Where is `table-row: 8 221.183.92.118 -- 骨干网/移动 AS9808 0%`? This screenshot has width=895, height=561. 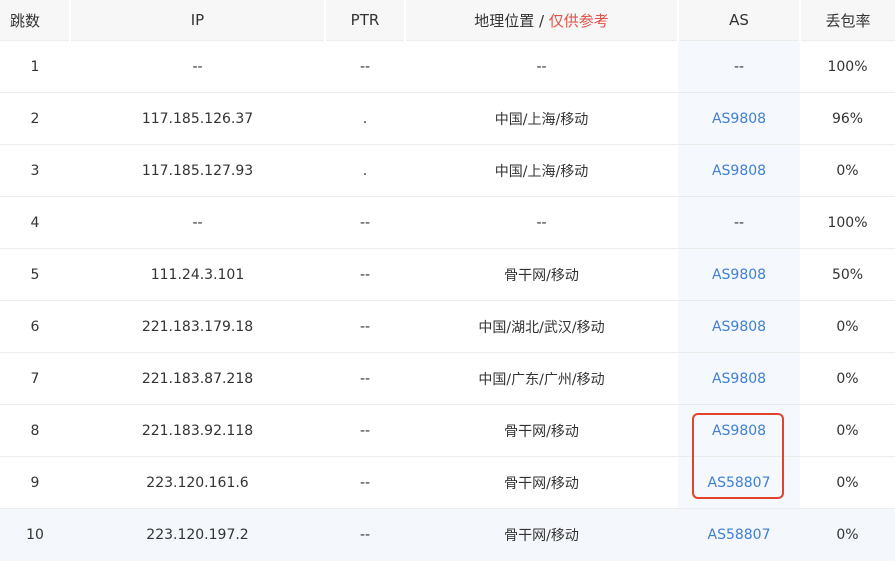
table-row: 8 221.183.92.118 -- 骨干网/移动 AS9808 0% is located at coordinates (447, 430).